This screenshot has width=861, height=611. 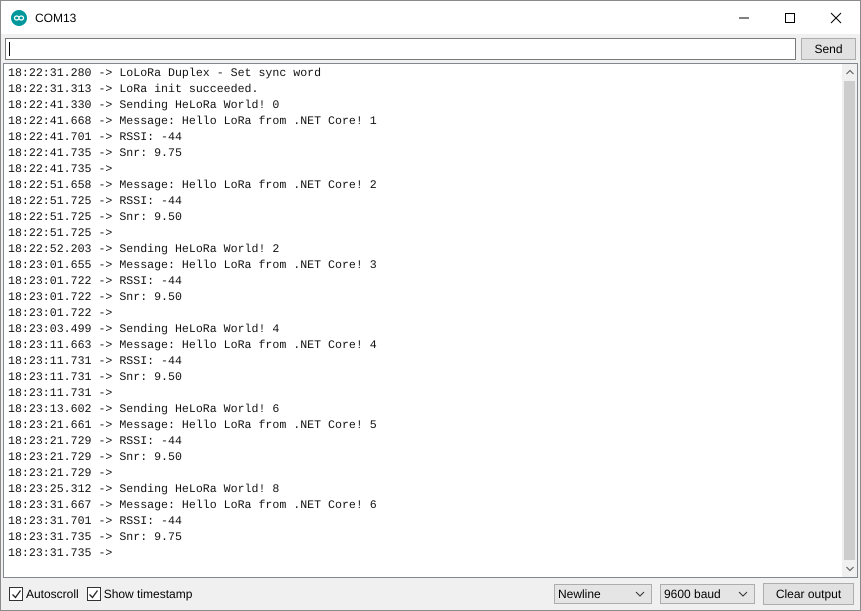 What do you see at coordinates (144, 490) in the screenshot?
I see `output-line: 18:23:25.312 -> Sending HeLoRa World! 8` at bounding box center [144, 490].